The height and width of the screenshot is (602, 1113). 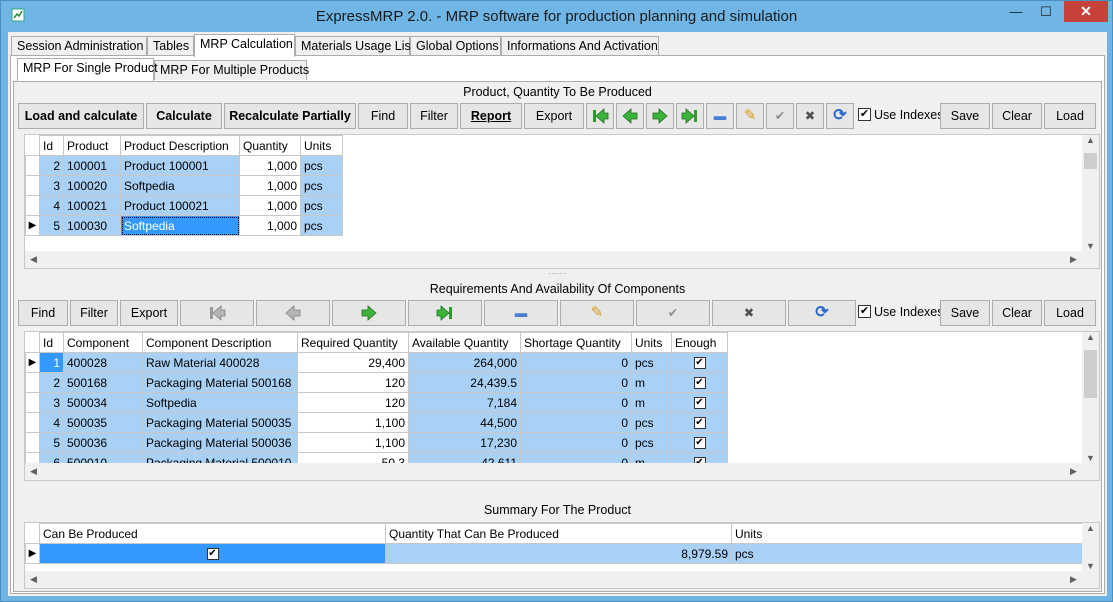 What do you see at coordinates (220, 422) in the screenshot?
I see `cell-description: Packaging Material 500035` at bounding box center [220, 422].